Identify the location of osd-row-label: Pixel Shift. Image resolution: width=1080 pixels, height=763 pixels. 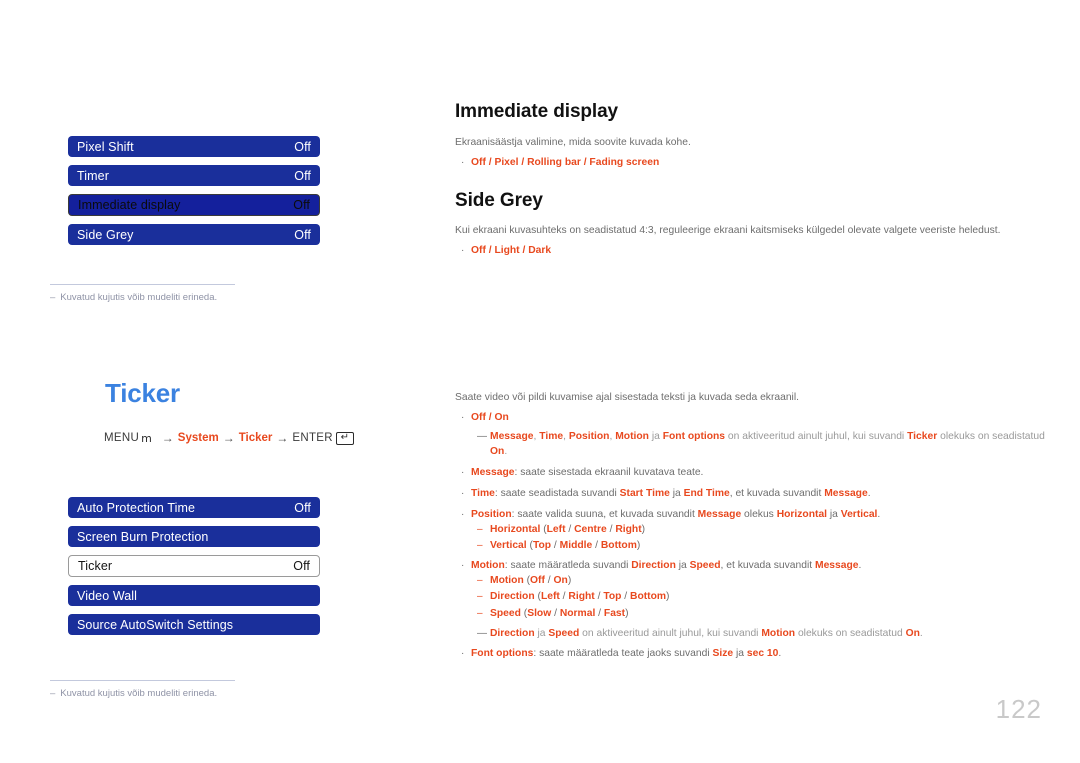
(105, 146).